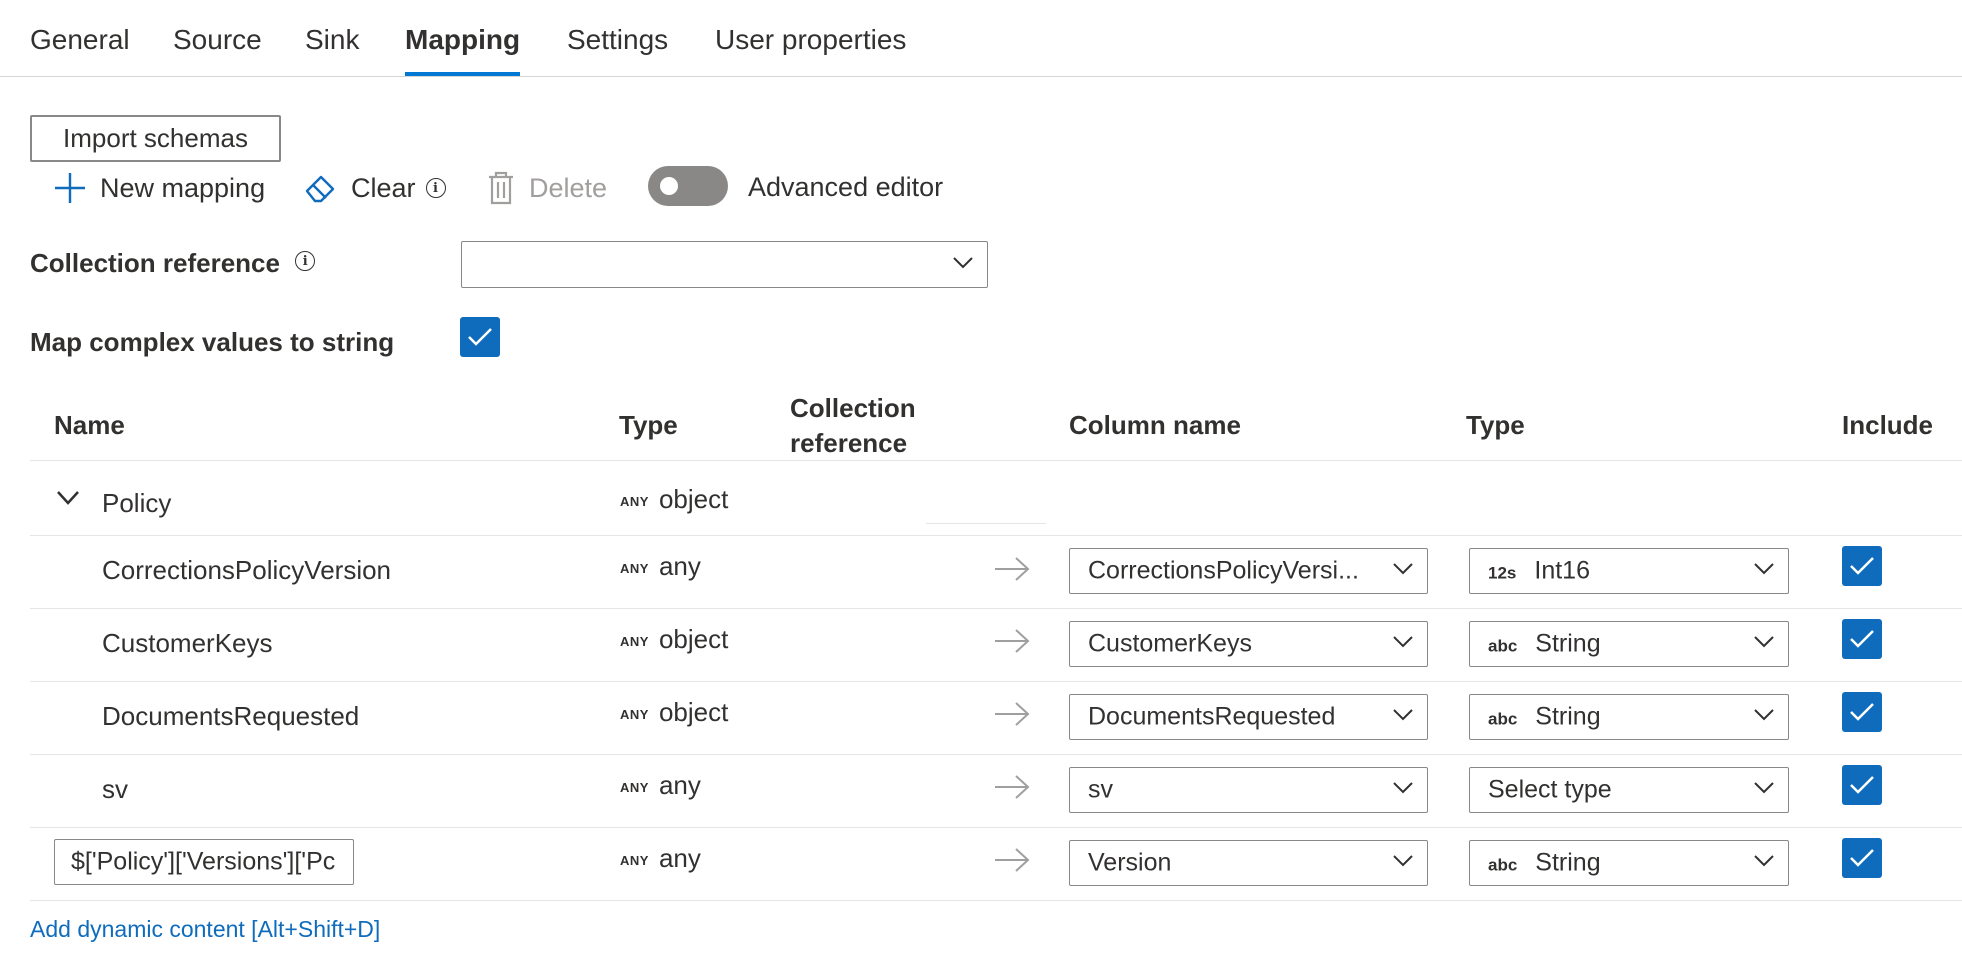  I want to click on row-name: sv, so click(115, 789).